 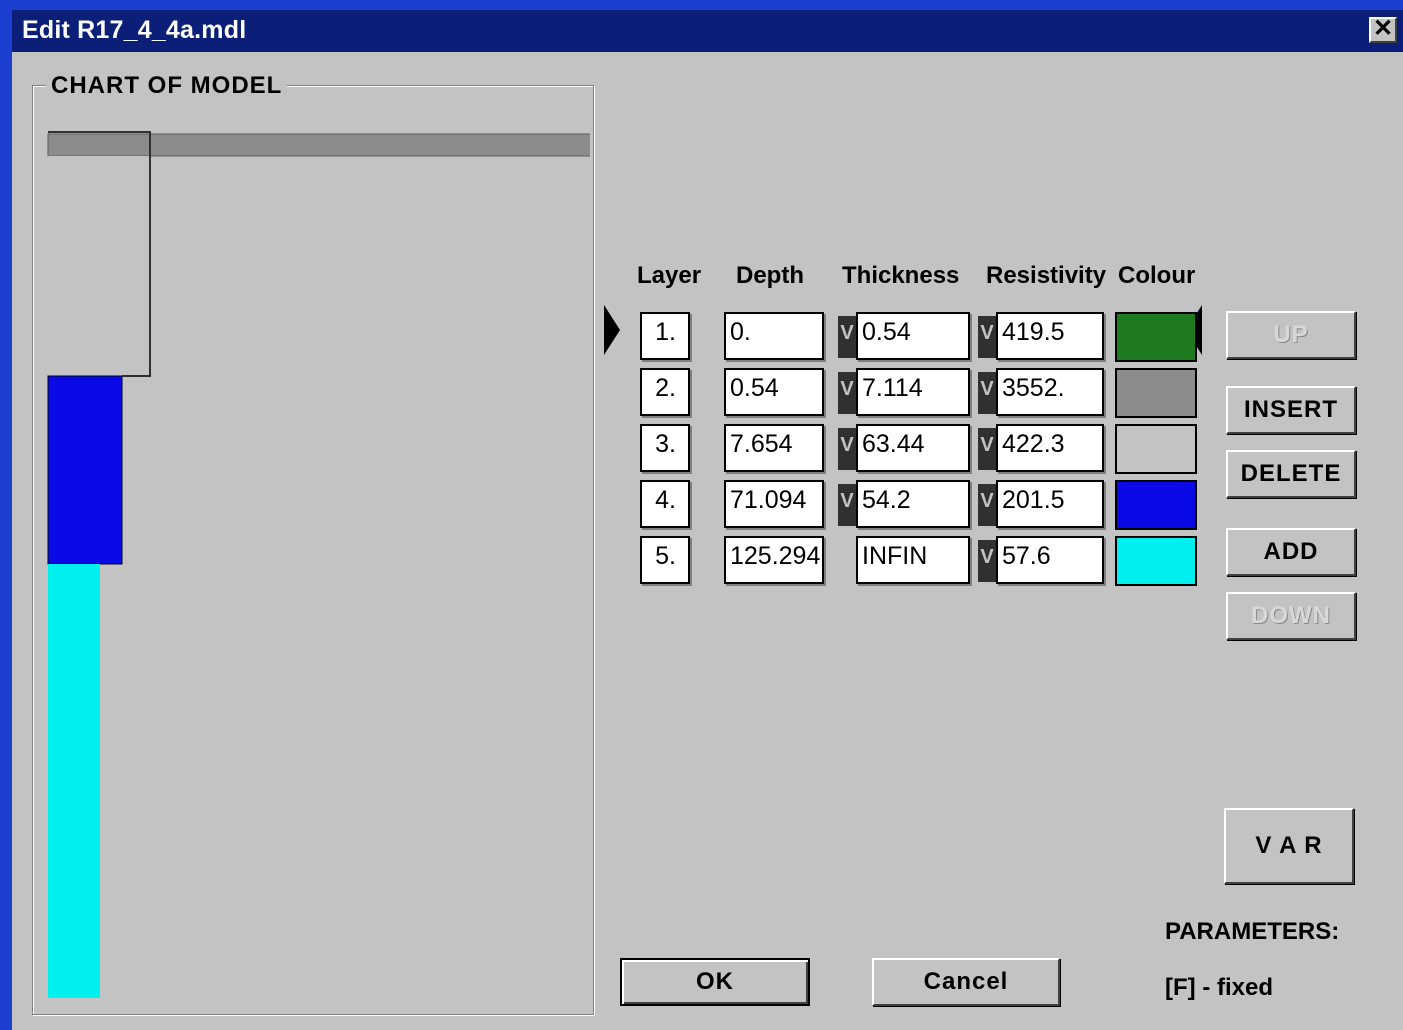 What do you see at coordinates (770, 275) in the screenshot?
I see `header-depth: Depth` at bounding box center [770, 275].